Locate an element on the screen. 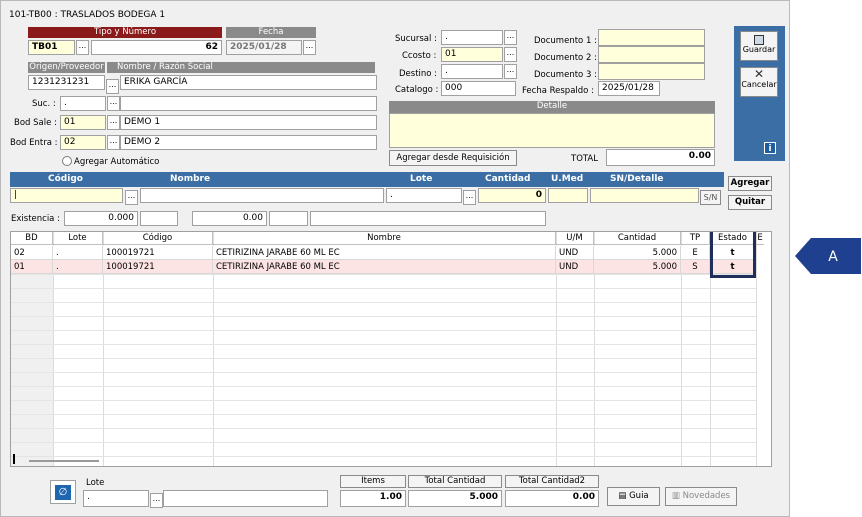 The image size is (862, 517). destino-field: . is located at coordinates (472, 71).